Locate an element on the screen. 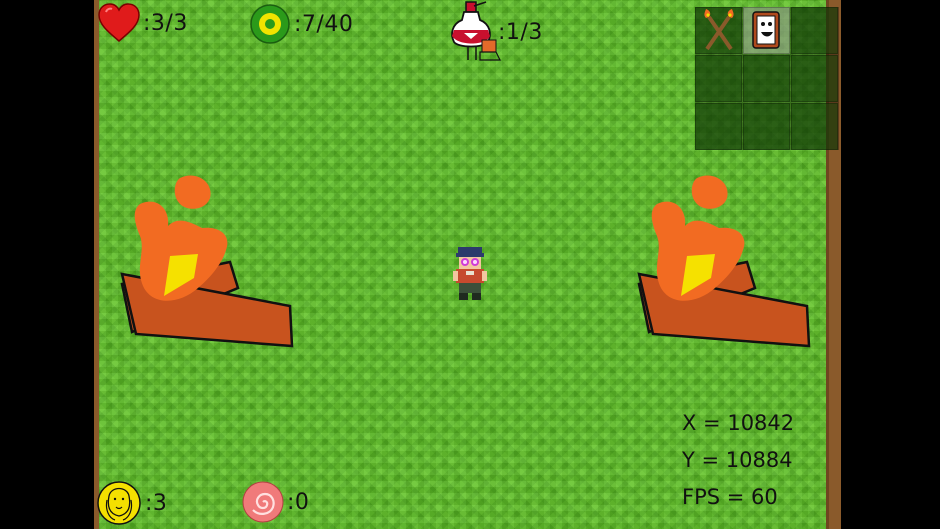 The width and height of the screenshot is (940, 529). health-counter: :3/3 is located at coordinates (142, 23).